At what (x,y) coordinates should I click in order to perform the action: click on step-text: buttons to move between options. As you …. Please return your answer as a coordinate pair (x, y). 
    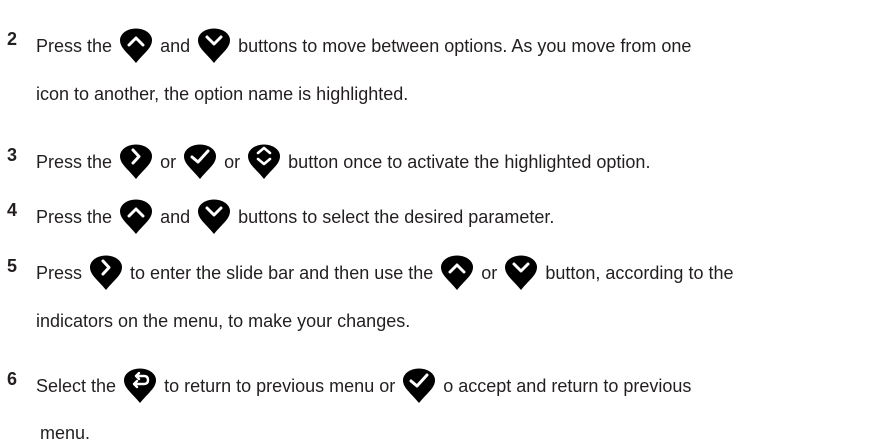
    Looking at the image, I should click on (465, 46).